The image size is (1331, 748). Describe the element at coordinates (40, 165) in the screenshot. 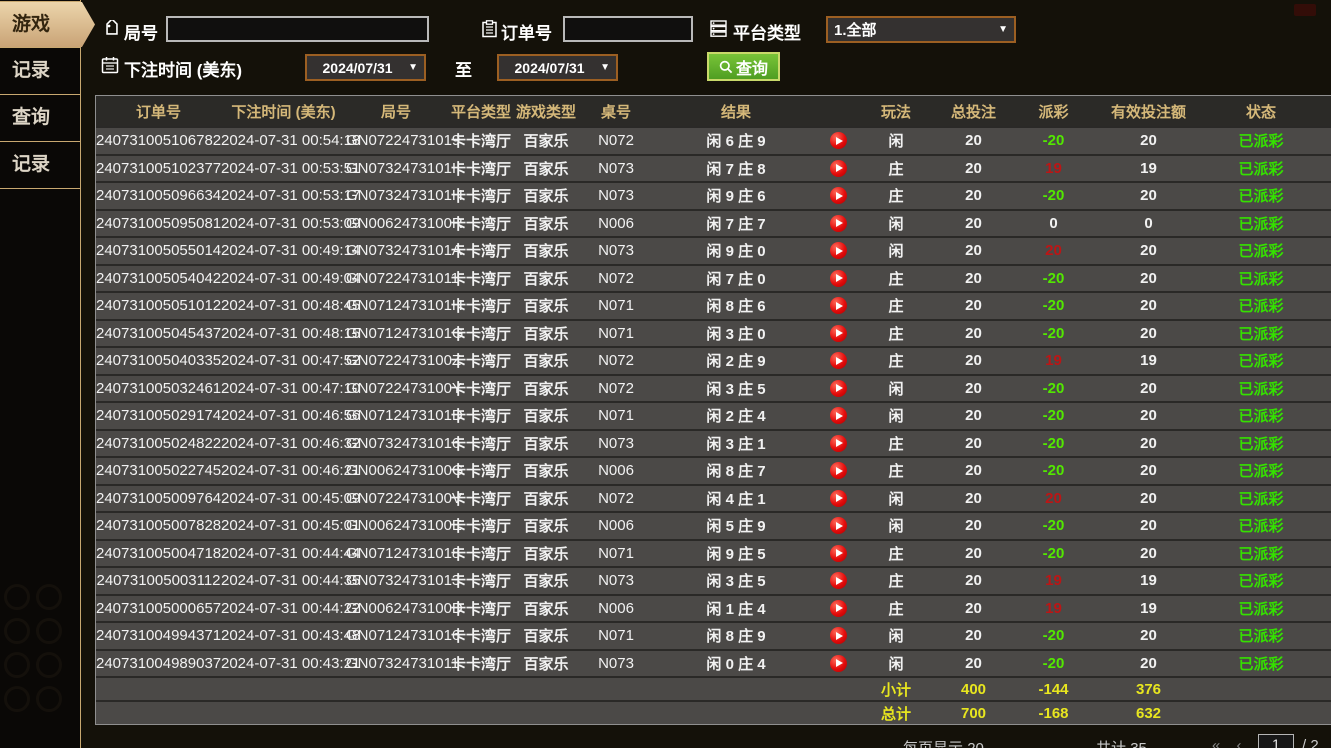

I see `sidebar-item-records-2: 记录` at that location.